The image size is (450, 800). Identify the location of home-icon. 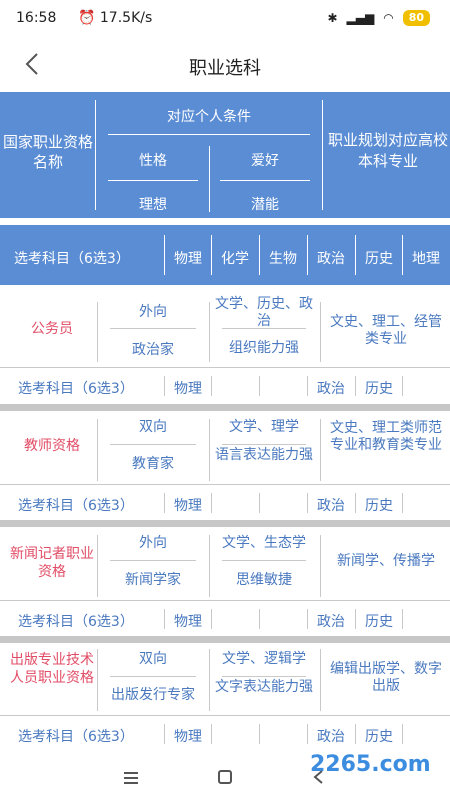
(225, 777).